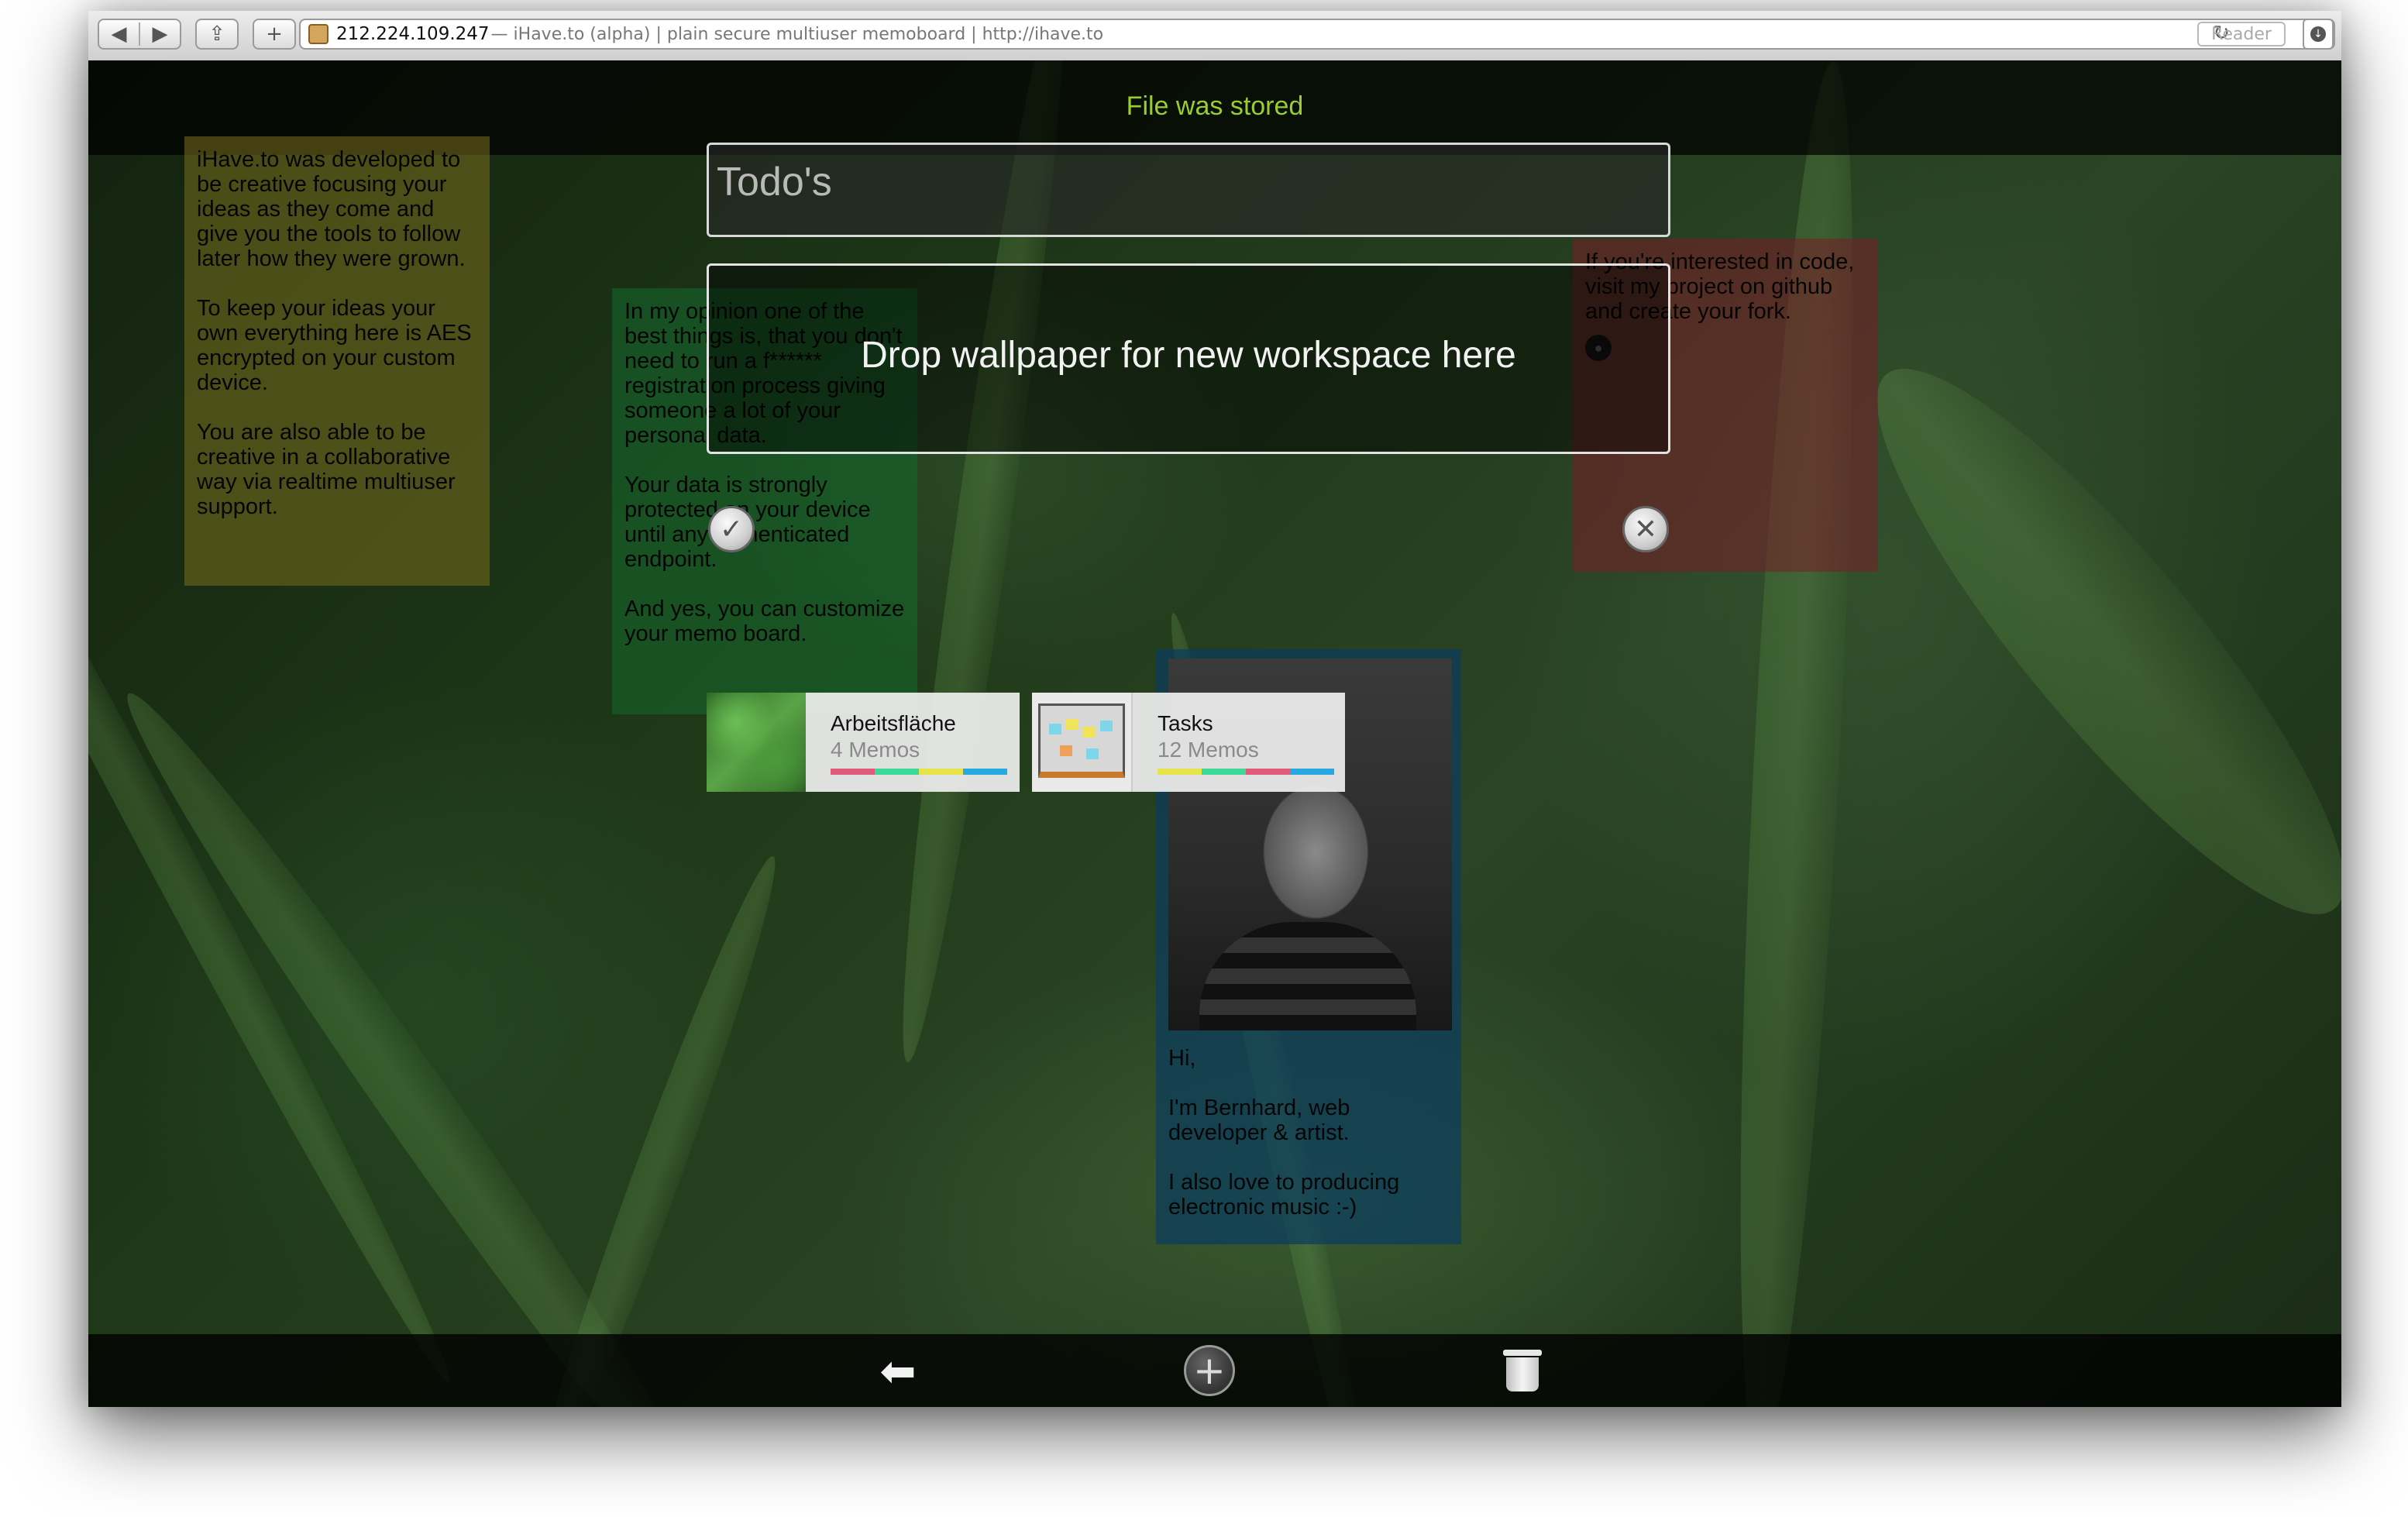 The image size is (2408, 1517). I want to click on share-button: ⇪, so click(217, 34).